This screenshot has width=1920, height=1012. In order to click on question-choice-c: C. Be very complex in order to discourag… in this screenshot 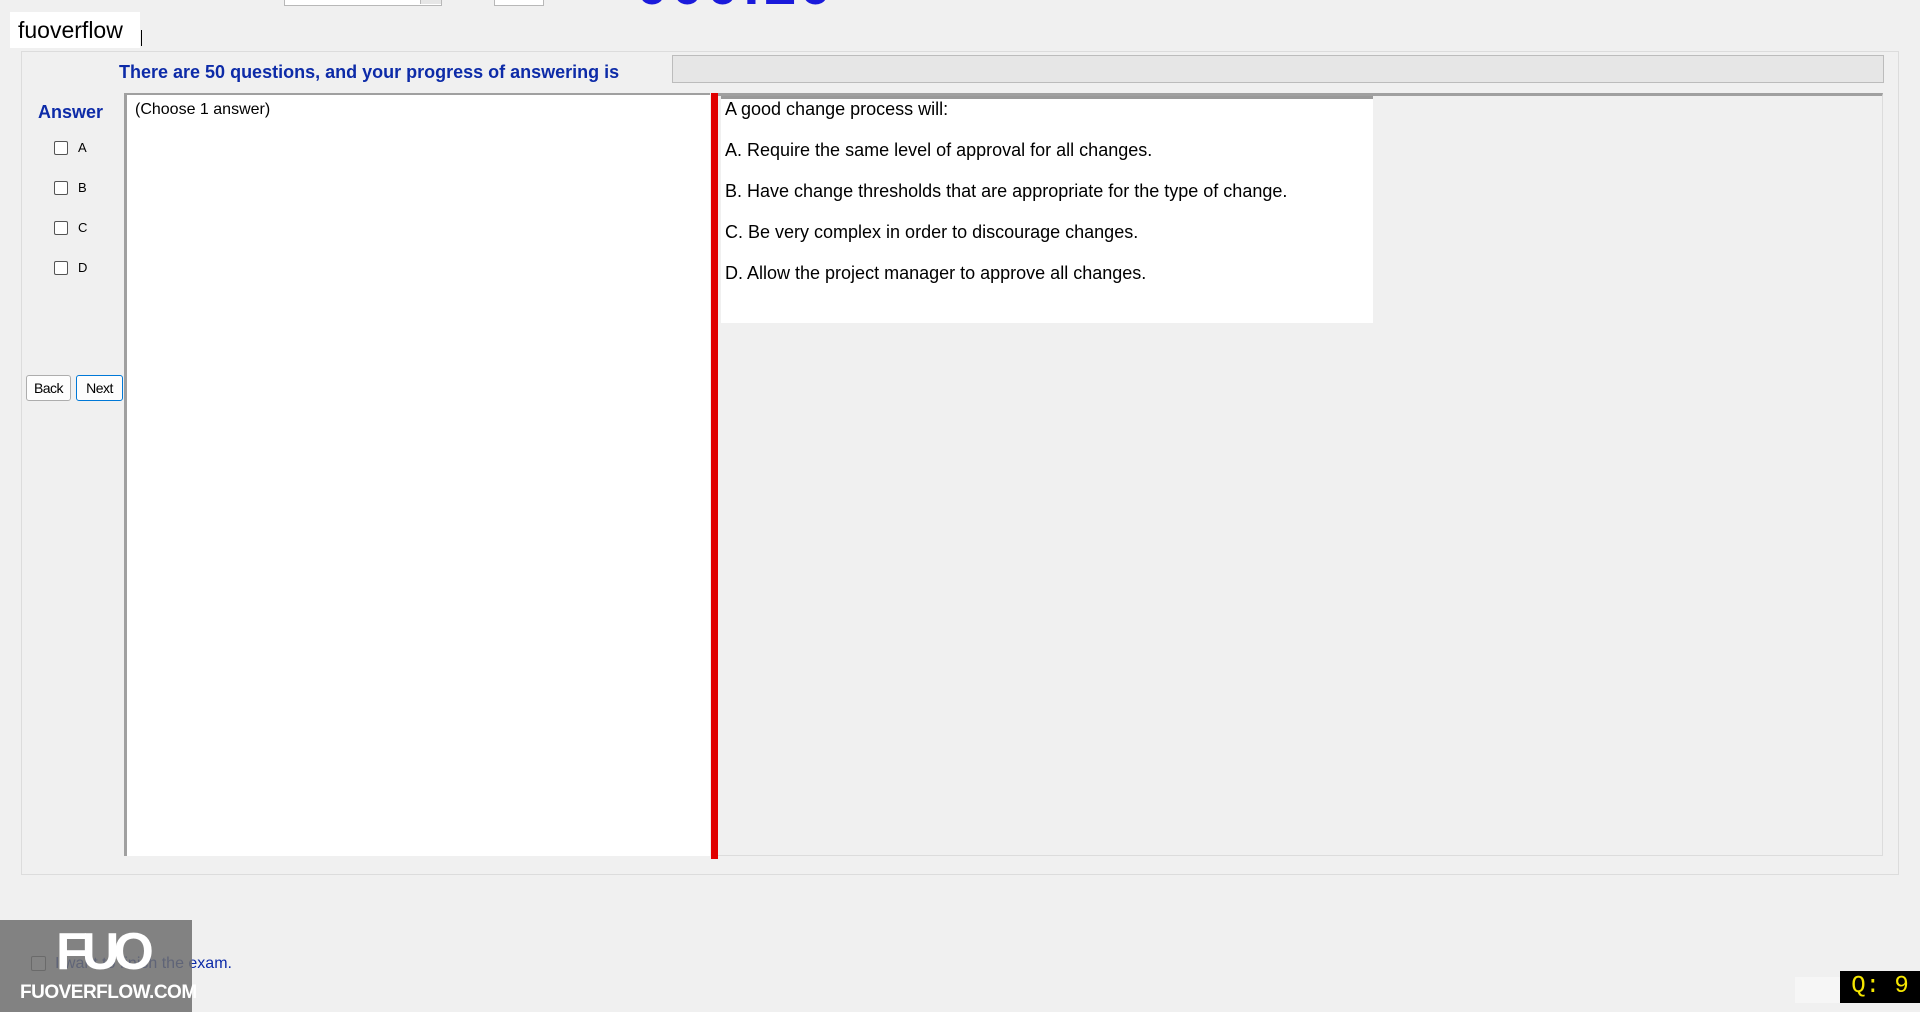, I will do `click(932, 232)`.